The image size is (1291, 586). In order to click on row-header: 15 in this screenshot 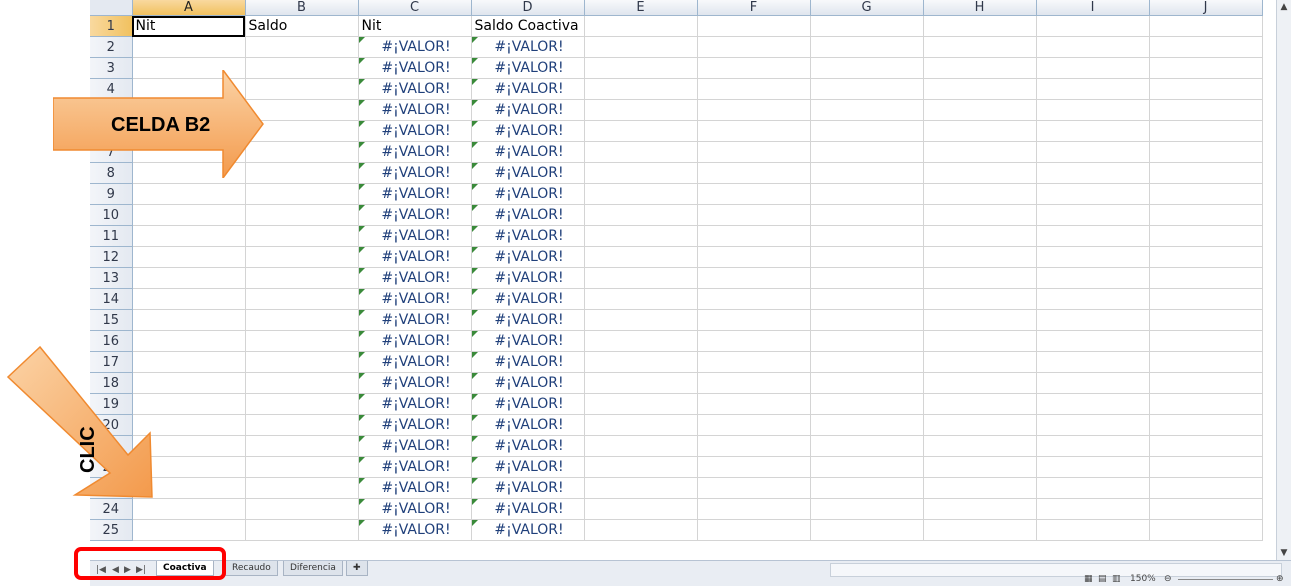, I will do `click(111, 320)`.